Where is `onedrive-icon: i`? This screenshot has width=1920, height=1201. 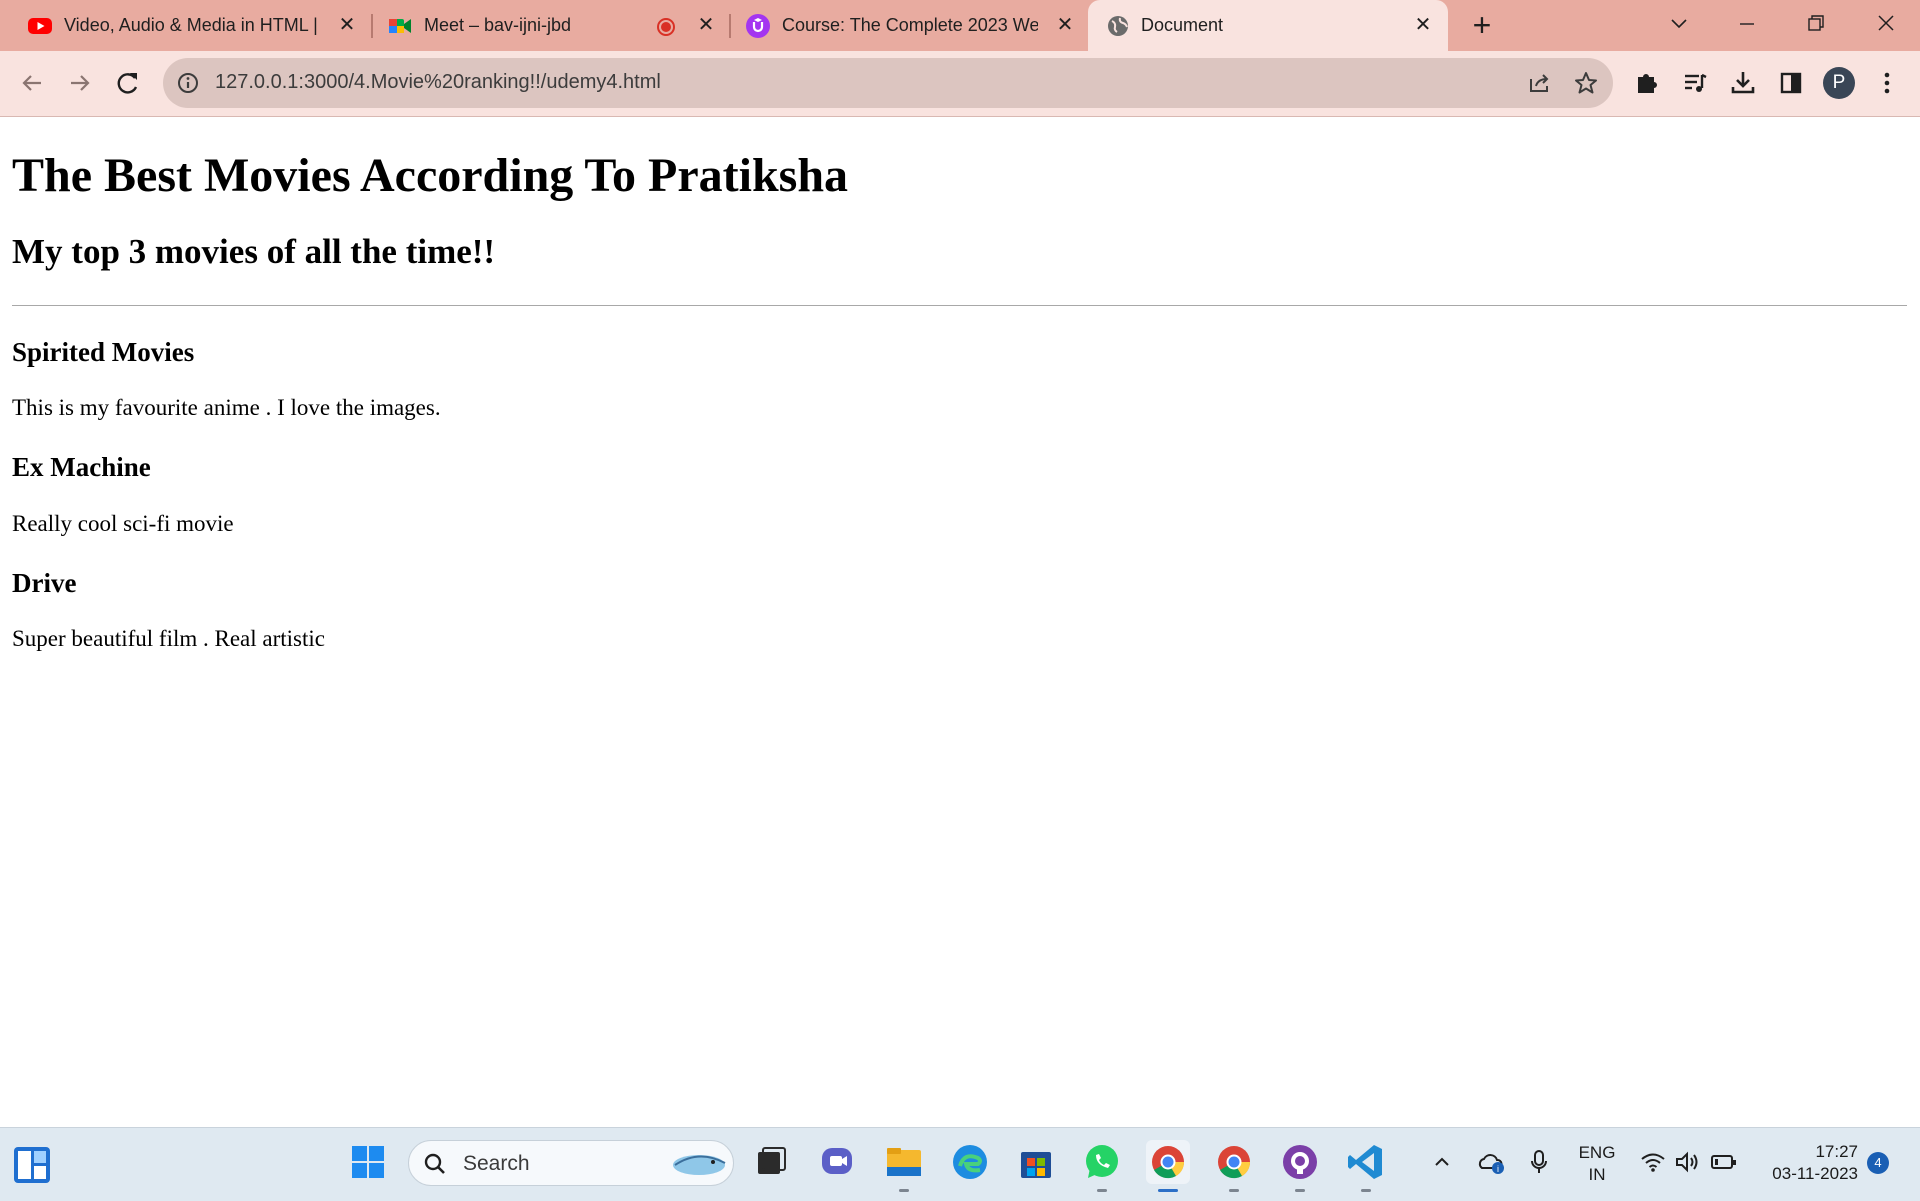
onedrive-icon: i is located at coordinates (1491, 1162).